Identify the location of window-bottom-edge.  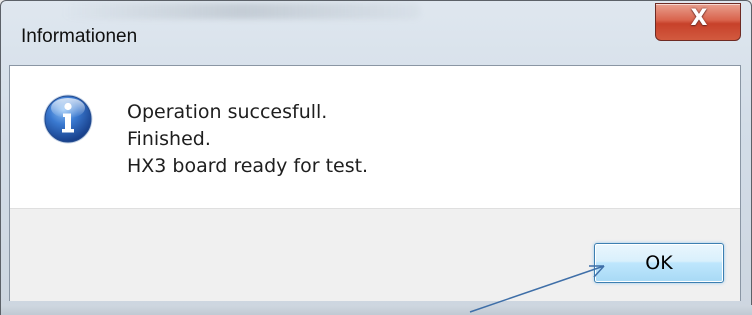
(376, 310).